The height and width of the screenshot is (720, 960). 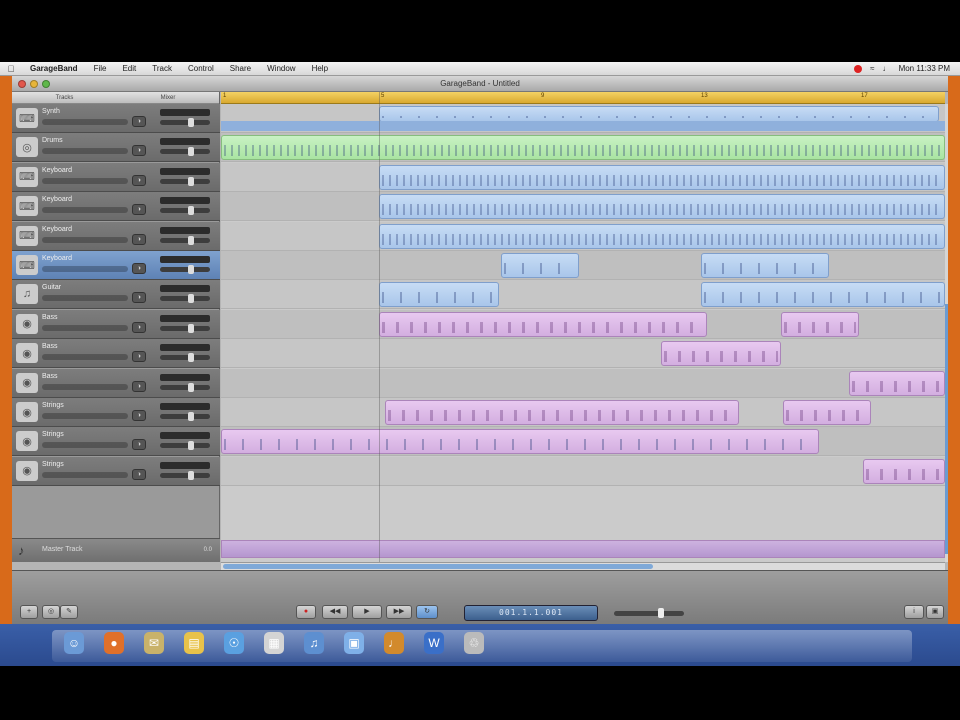 What do you see at coordinates (946, 333) in the screenshot?
I see `vertical-scrollbar` at bounding box center [946, 333].